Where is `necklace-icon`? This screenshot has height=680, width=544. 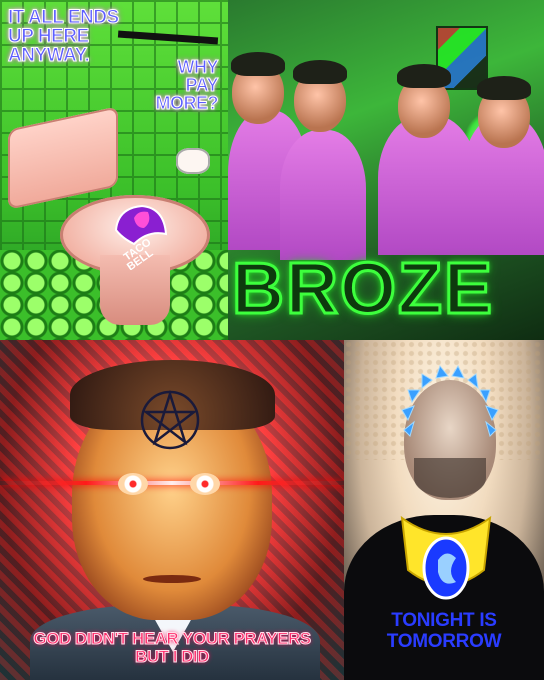
necklace-icon is located at coordinates (446, 557).